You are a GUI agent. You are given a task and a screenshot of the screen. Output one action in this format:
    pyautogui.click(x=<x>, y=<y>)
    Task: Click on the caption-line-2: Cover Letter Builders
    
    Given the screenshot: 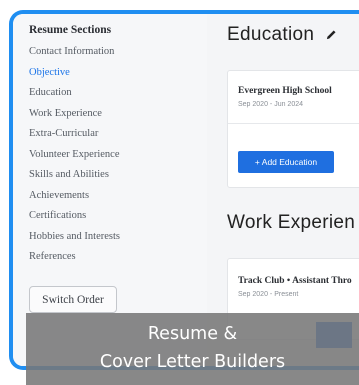 What is the action you would take?
    pyautogui.click(x=192, y=362)
    